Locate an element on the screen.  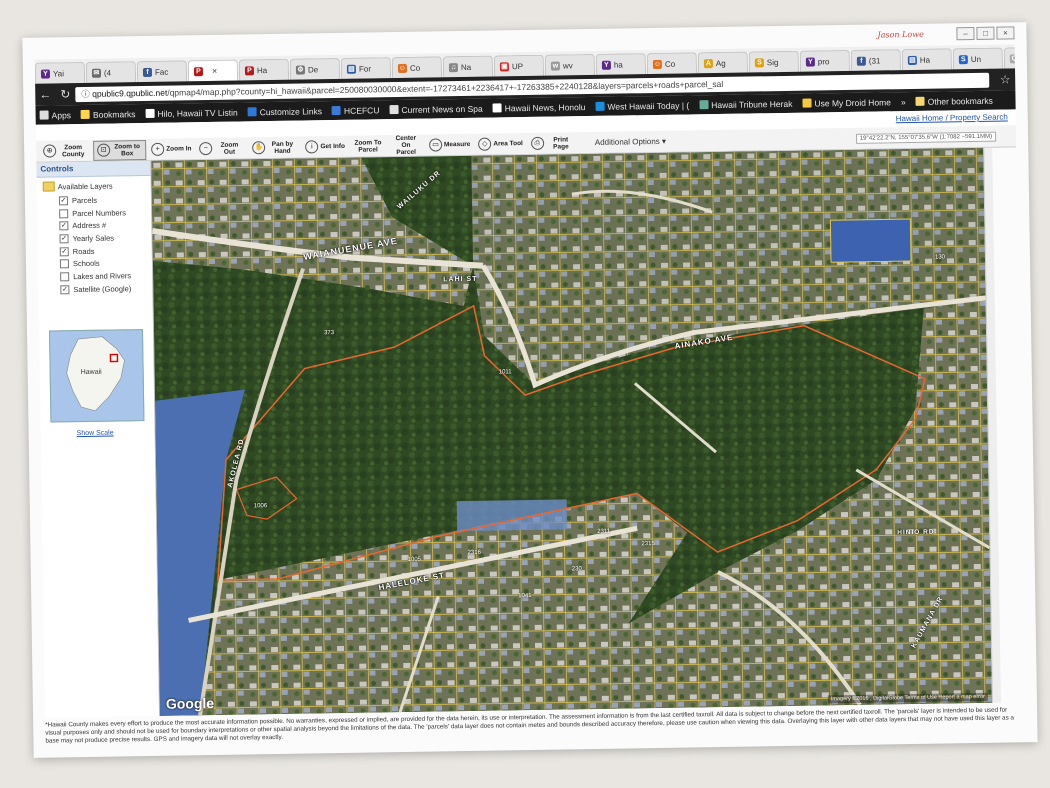
tab-favicon-icon: S is located at coordinates (963, 59).